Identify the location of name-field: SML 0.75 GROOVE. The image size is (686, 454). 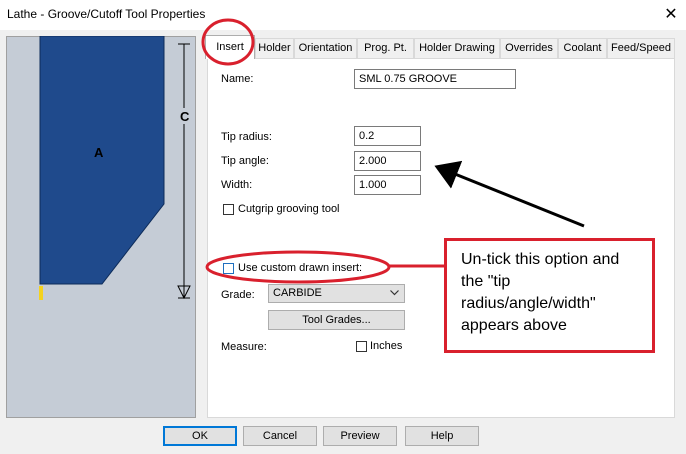
(435, 79).